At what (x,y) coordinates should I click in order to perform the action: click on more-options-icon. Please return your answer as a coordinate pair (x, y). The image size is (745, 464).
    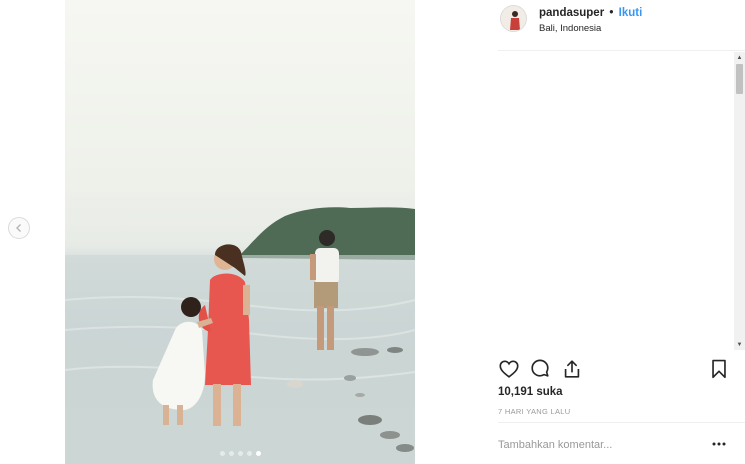
    Looking at the image, I should click on (719, 444).